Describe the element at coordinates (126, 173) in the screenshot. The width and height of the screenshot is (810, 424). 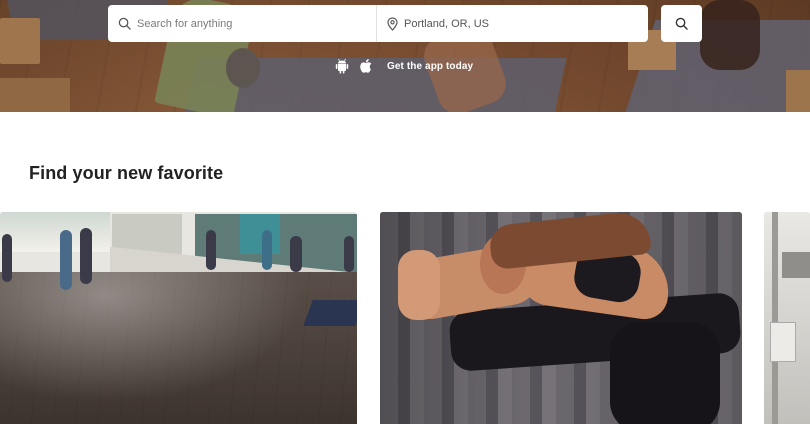
I see `section-title: Find your new favorite` at that location.